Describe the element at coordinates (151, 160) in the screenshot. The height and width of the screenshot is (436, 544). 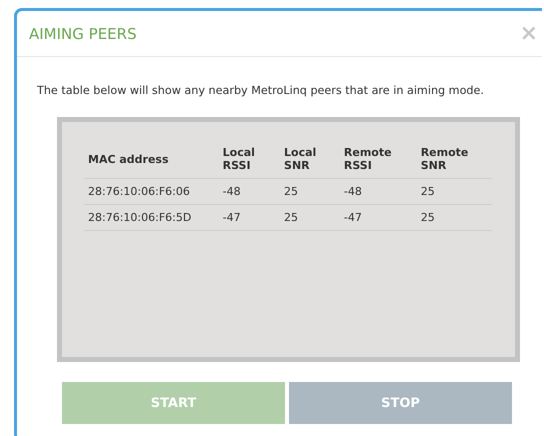
I see `column-header: MAC address` at that location.